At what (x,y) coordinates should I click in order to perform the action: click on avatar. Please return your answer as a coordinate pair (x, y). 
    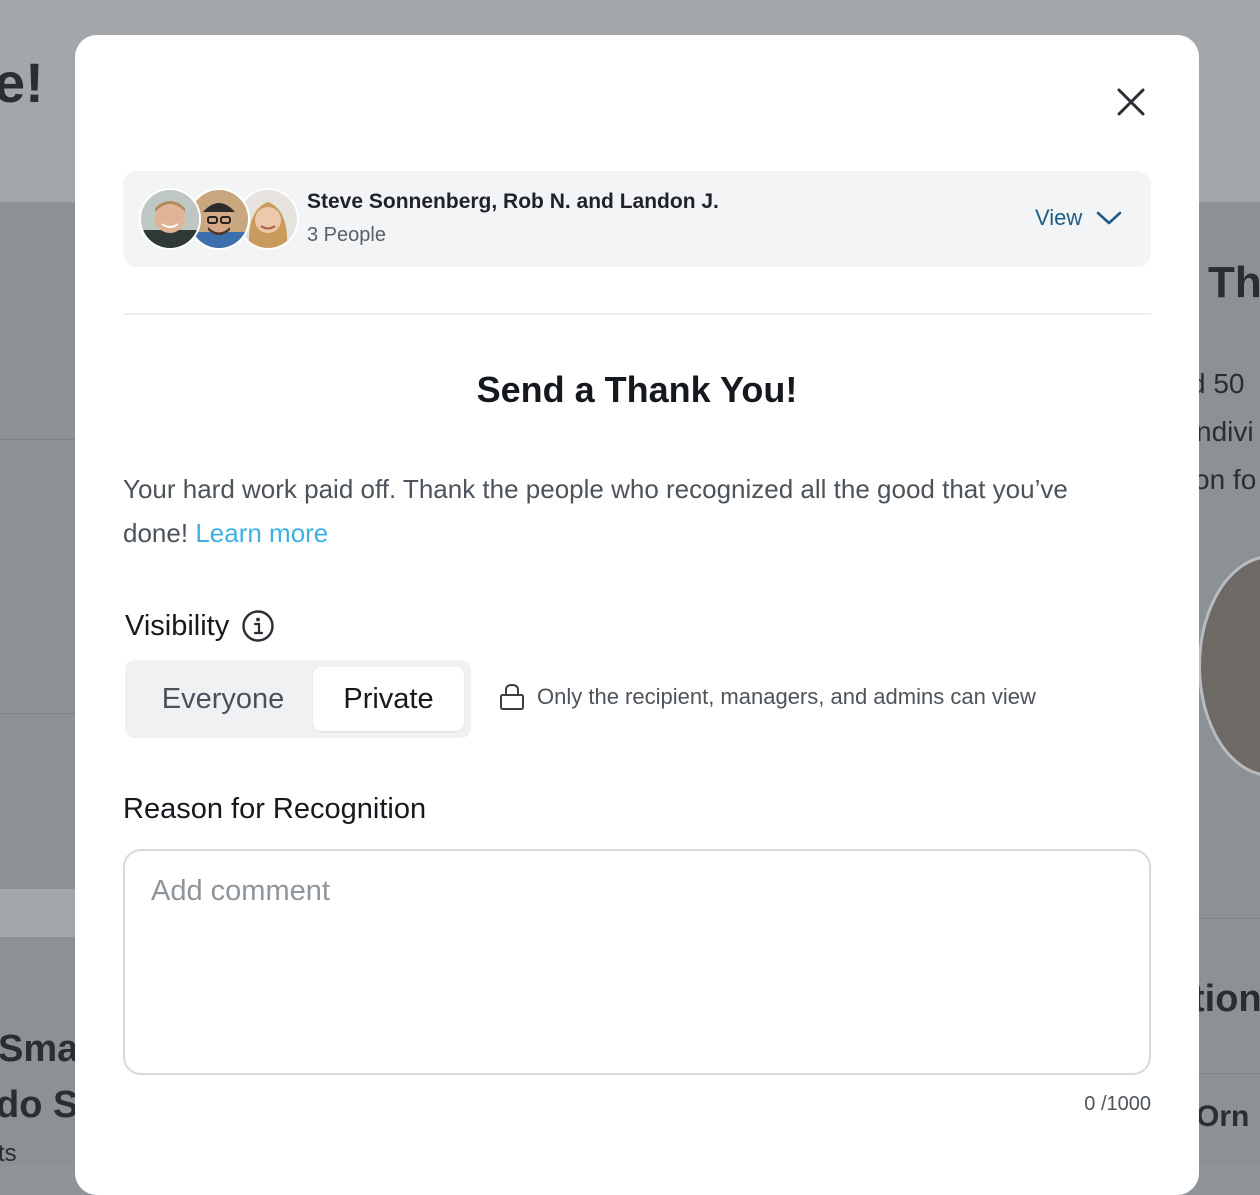
    Looking at the image, I should click on (170, 219).